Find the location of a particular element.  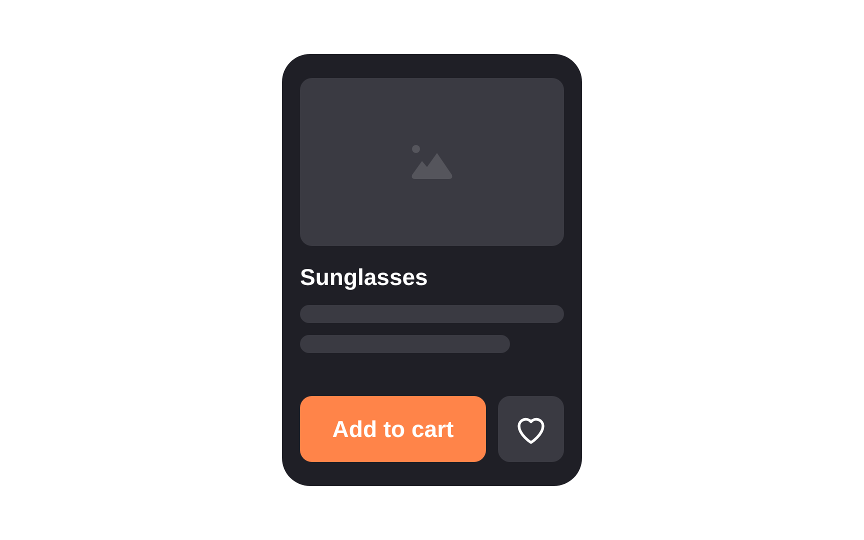

favorite-button is located at coordinates (531, 429).